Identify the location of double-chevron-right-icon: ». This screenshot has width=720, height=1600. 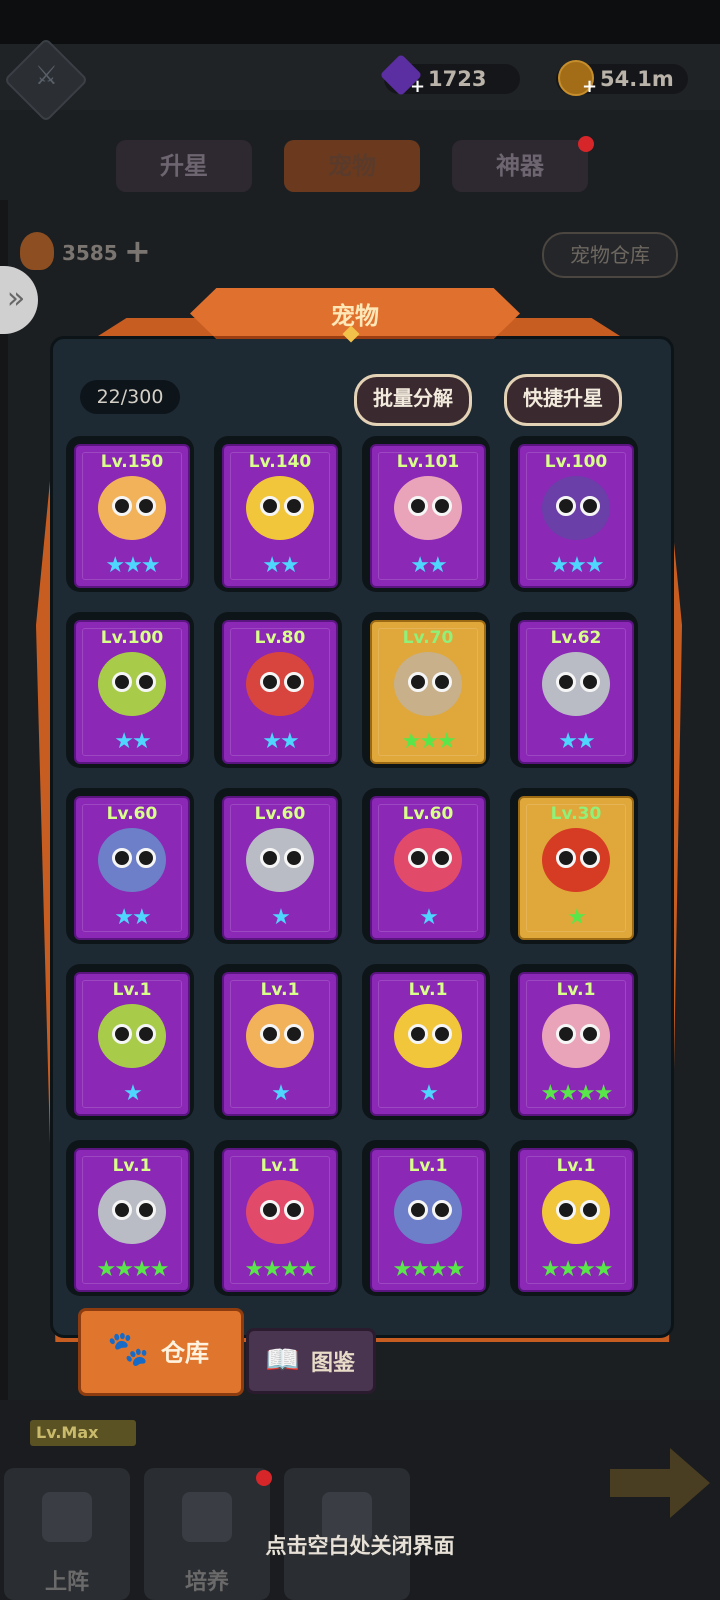
(16, 298).